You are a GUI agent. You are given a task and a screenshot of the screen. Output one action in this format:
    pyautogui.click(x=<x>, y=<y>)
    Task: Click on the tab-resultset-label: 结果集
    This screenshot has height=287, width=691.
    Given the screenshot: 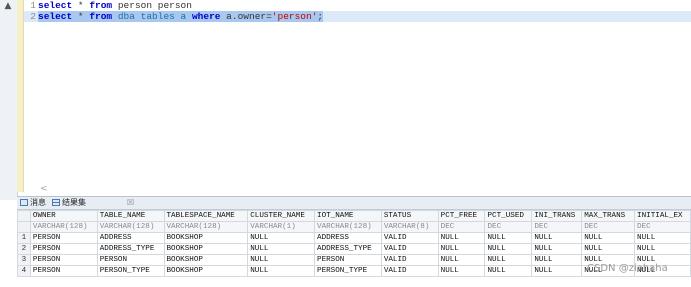 What is the action you would take?
    pyautogui.click(x=74, y=202)
    